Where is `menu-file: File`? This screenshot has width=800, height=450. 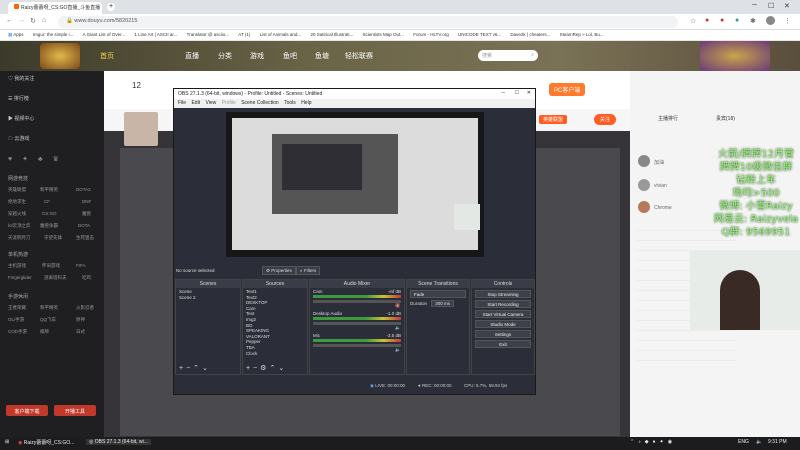
menu-file: File is located at coordinates (182, 103).